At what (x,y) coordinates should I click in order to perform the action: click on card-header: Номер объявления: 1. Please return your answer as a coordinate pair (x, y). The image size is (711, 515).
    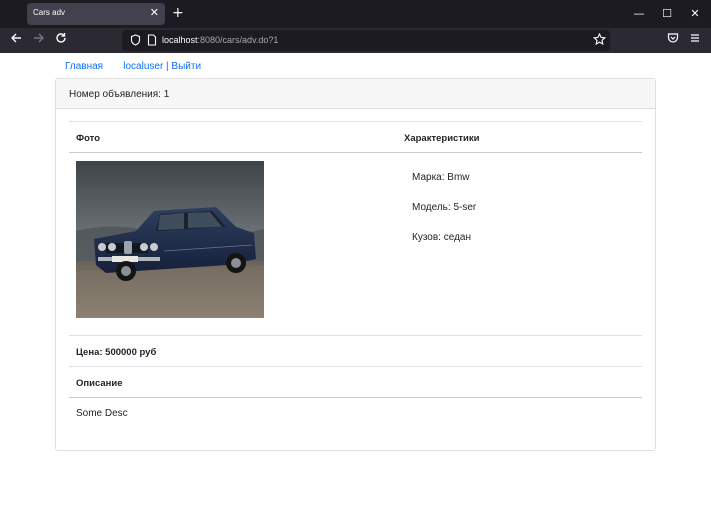
    Looking at the image, I should click on (355, 94).